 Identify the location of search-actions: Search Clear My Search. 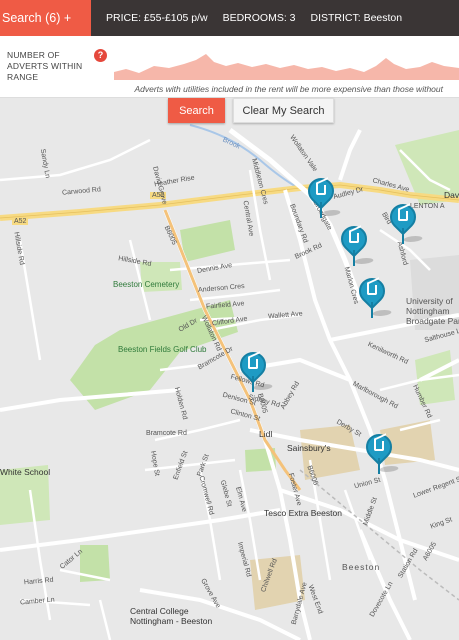
(229, 112).